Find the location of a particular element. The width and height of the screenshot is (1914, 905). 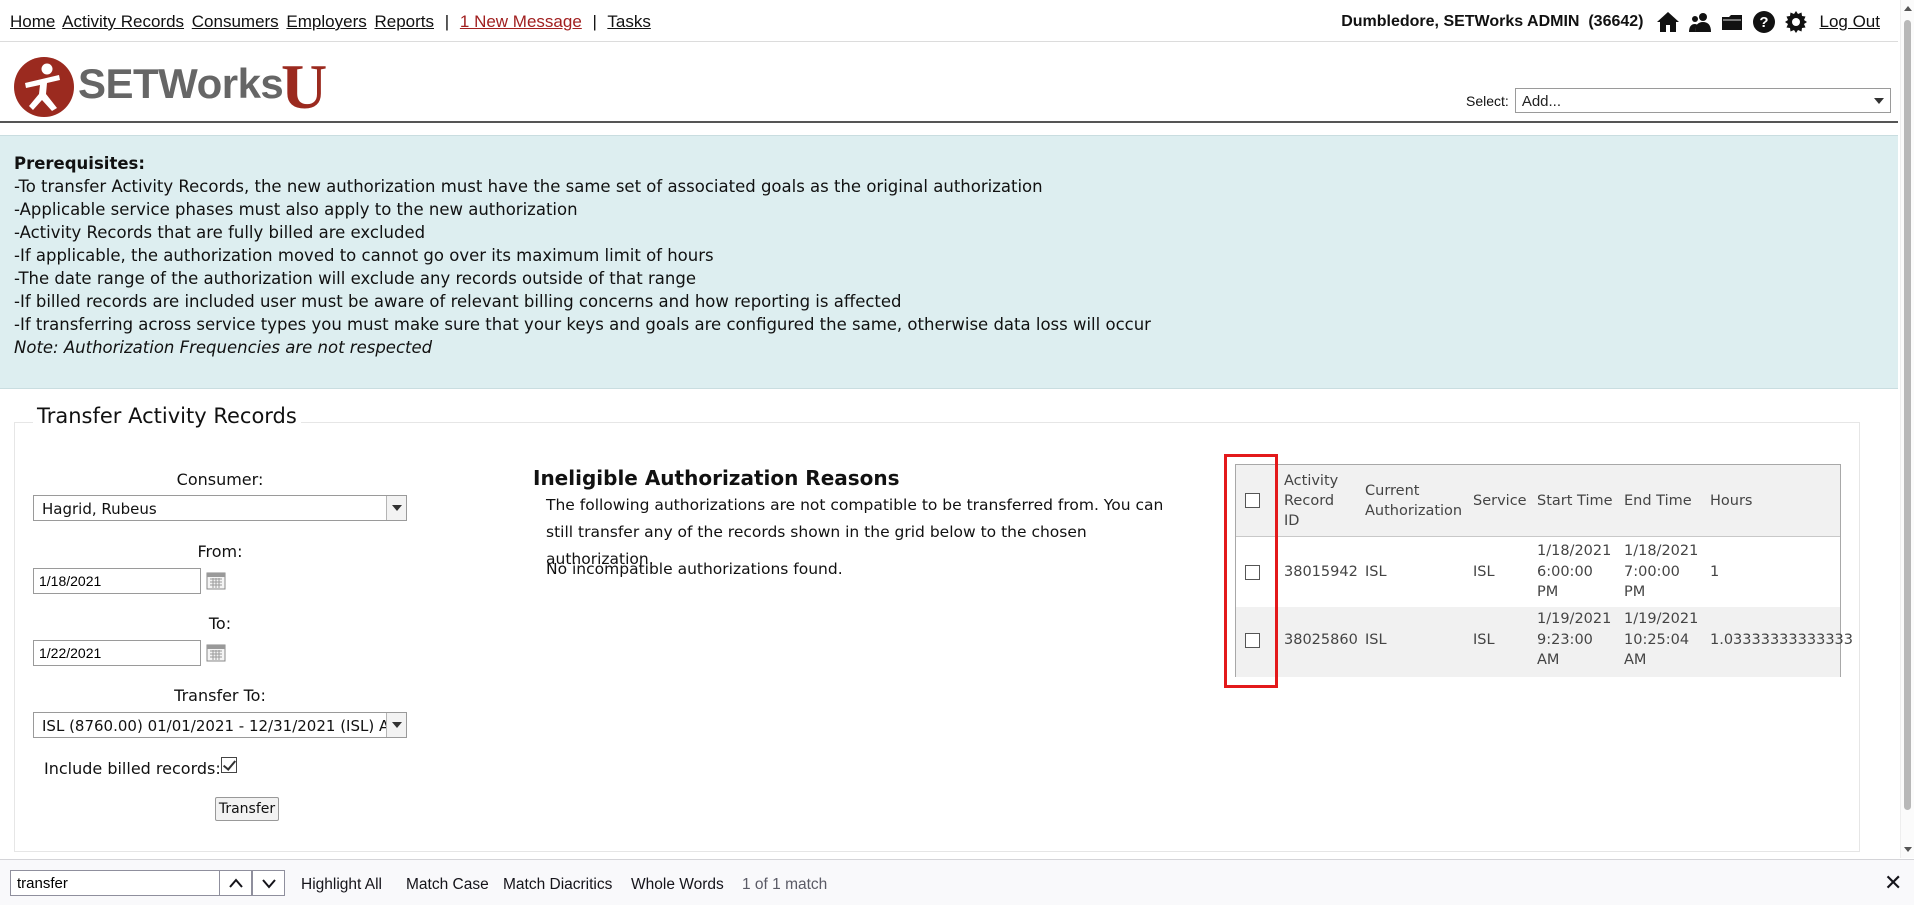

gear-icon is located at coordinates (1796, 22).